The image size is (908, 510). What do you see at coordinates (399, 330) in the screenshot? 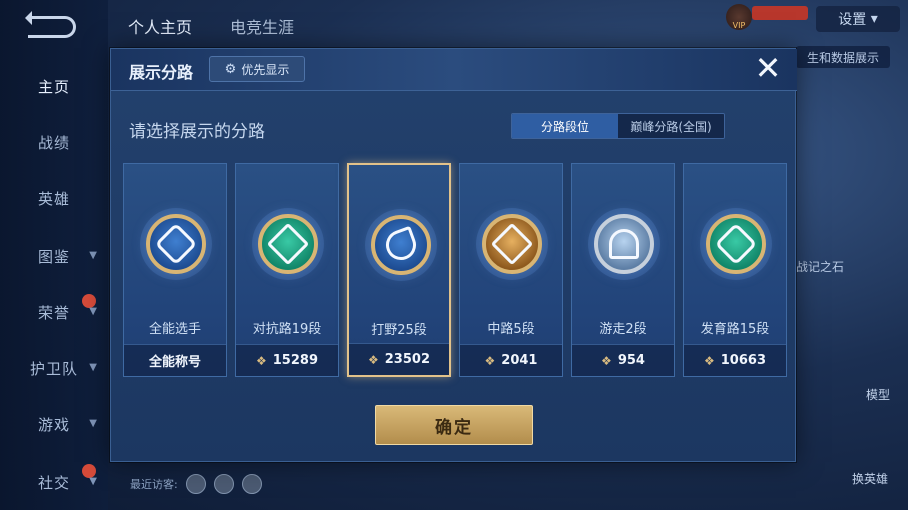
I see `lane-card-name: 打野25段` at bounding box center [399, 330].